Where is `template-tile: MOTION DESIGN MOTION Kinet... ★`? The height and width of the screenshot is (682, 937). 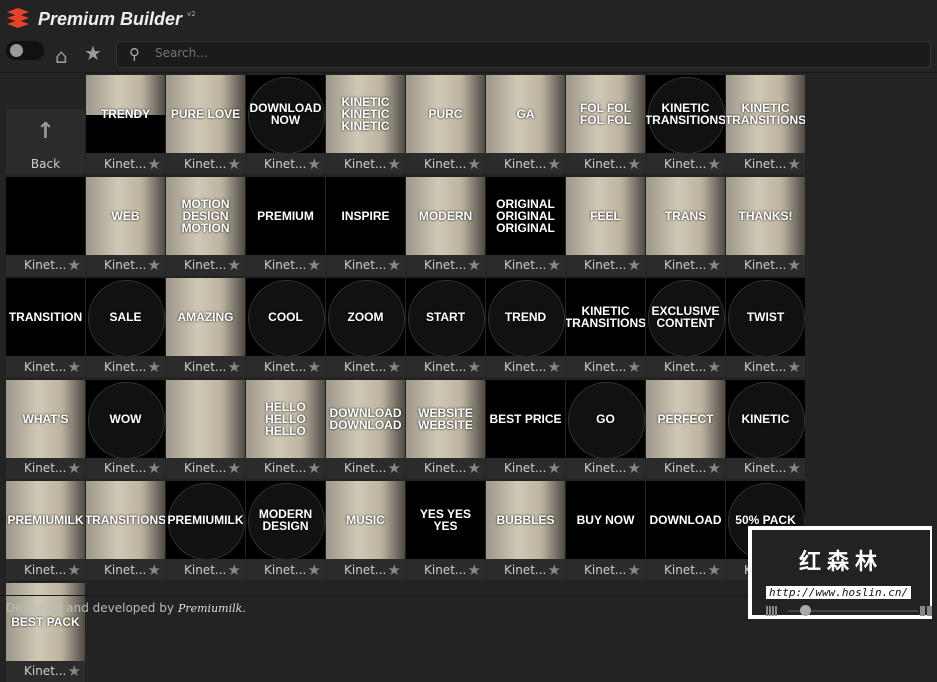 template-tile: MOTION DESIGN MOTION Kinet... ★ is located at coordinates (205, 226).